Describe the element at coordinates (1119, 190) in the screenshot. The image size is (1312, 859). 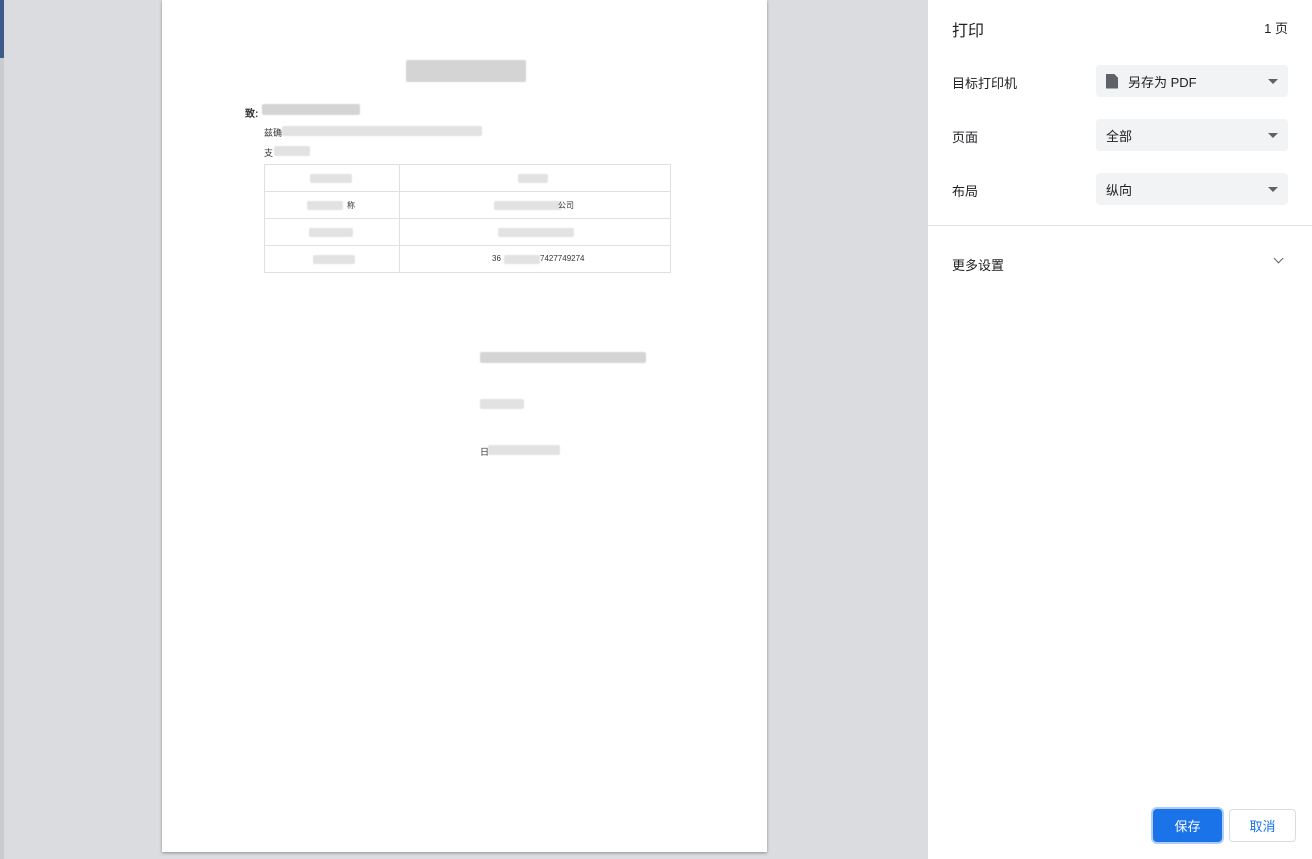
I see `layout-value: 纵向` at that location.